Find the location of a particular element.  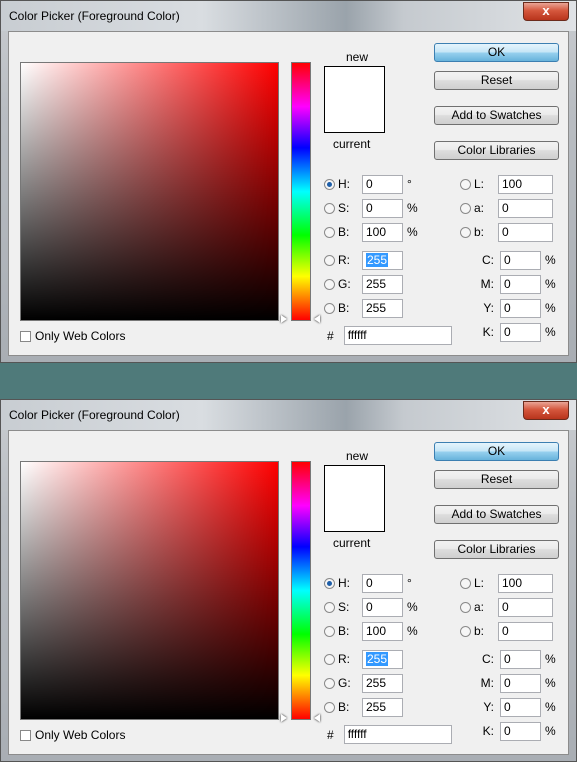

red-input-selected-text: 255 is located at coordinates (377, 658).